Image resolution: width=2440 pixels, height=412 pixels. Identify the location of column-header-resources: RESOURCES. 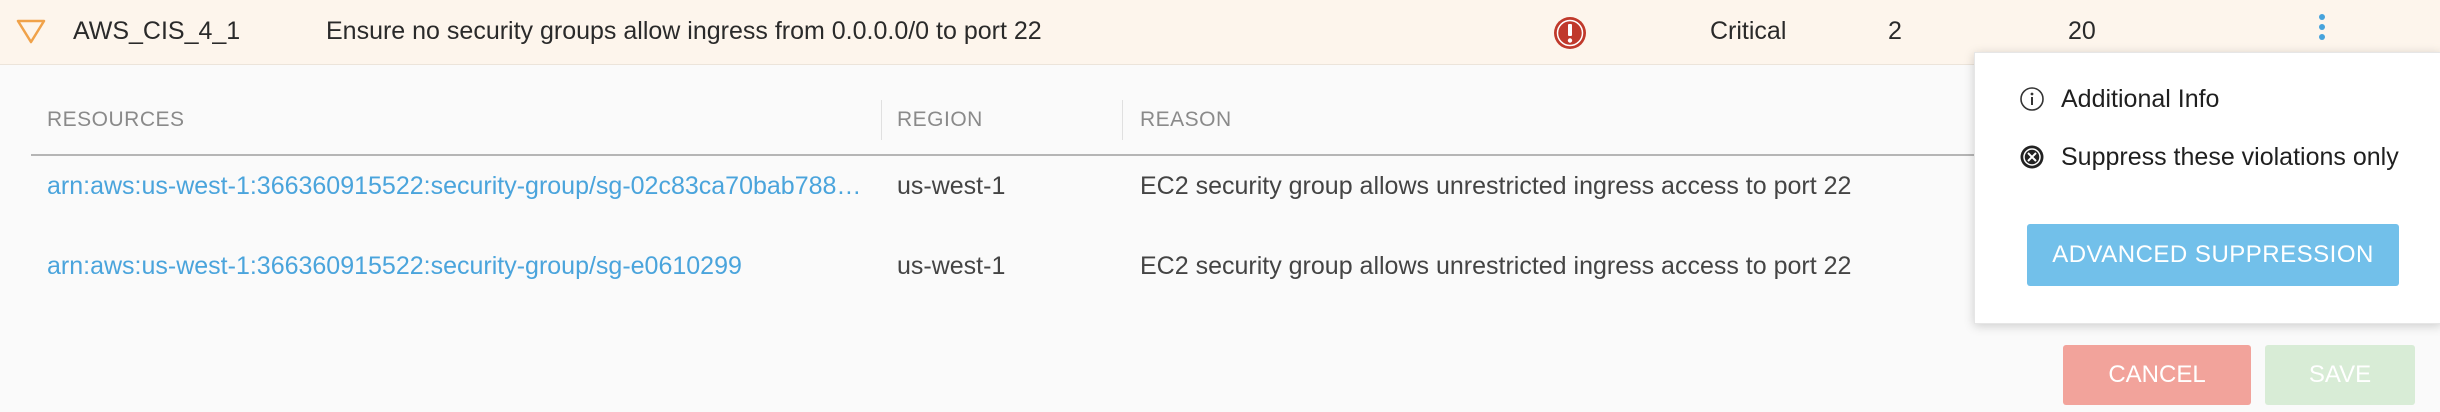
(116, 120).